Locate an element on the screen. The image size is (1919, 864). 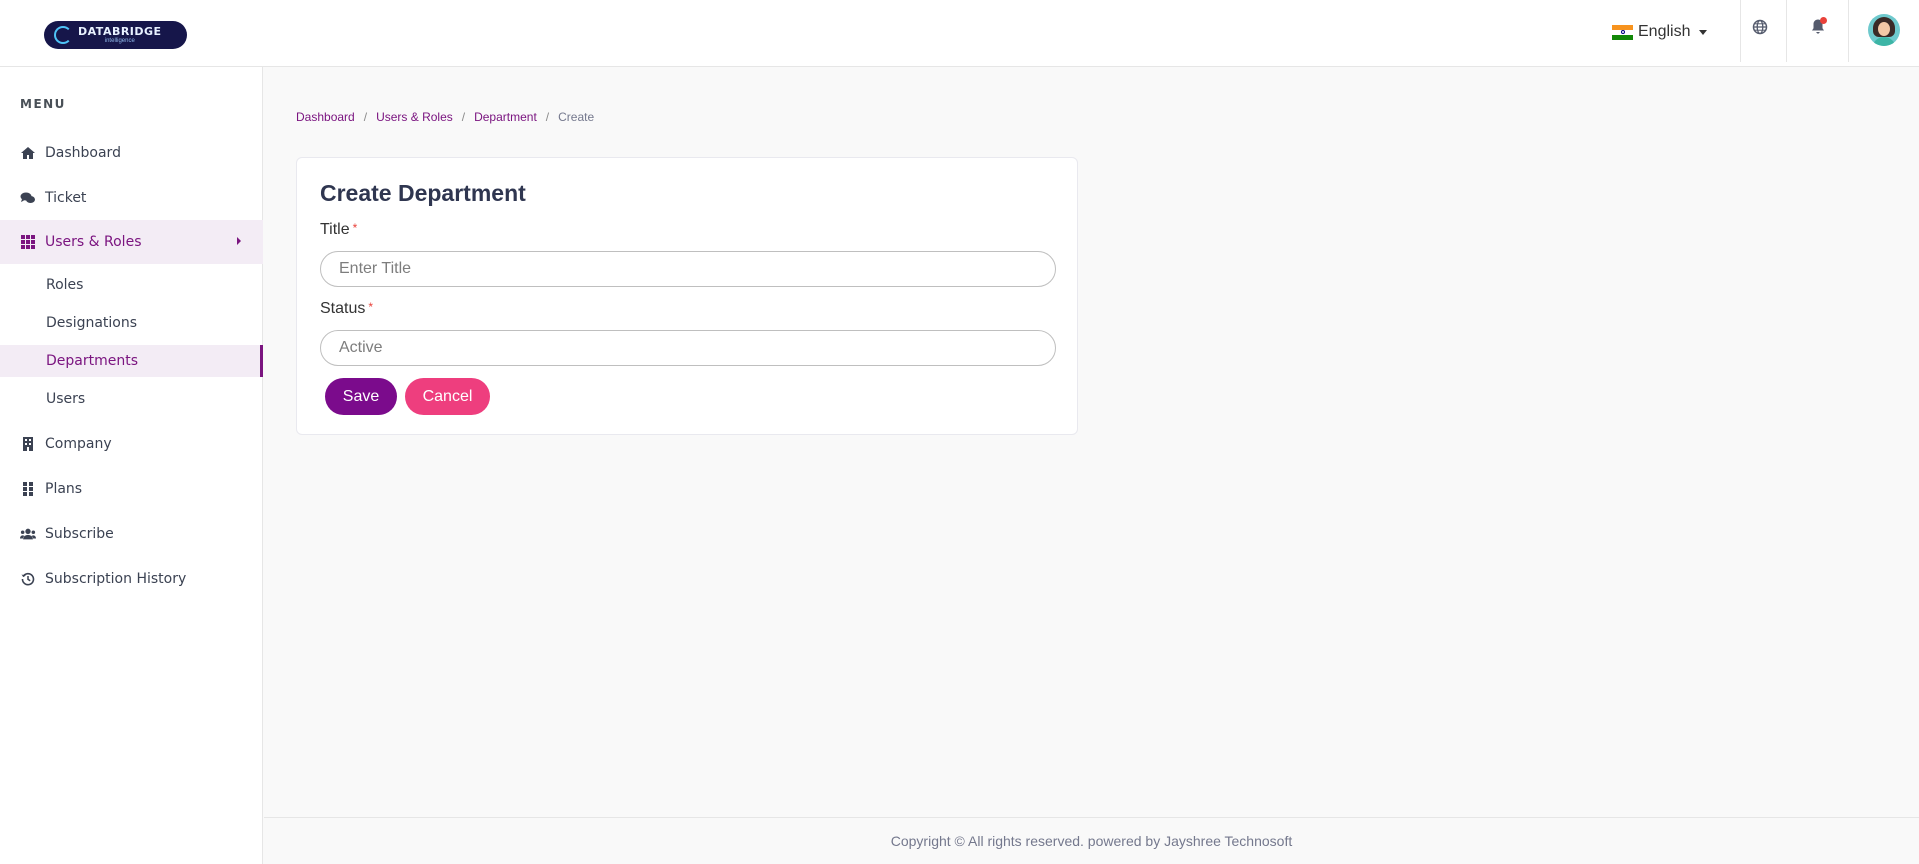
sidebar-subitem-label: Departments is located at coordinates (92, 361).